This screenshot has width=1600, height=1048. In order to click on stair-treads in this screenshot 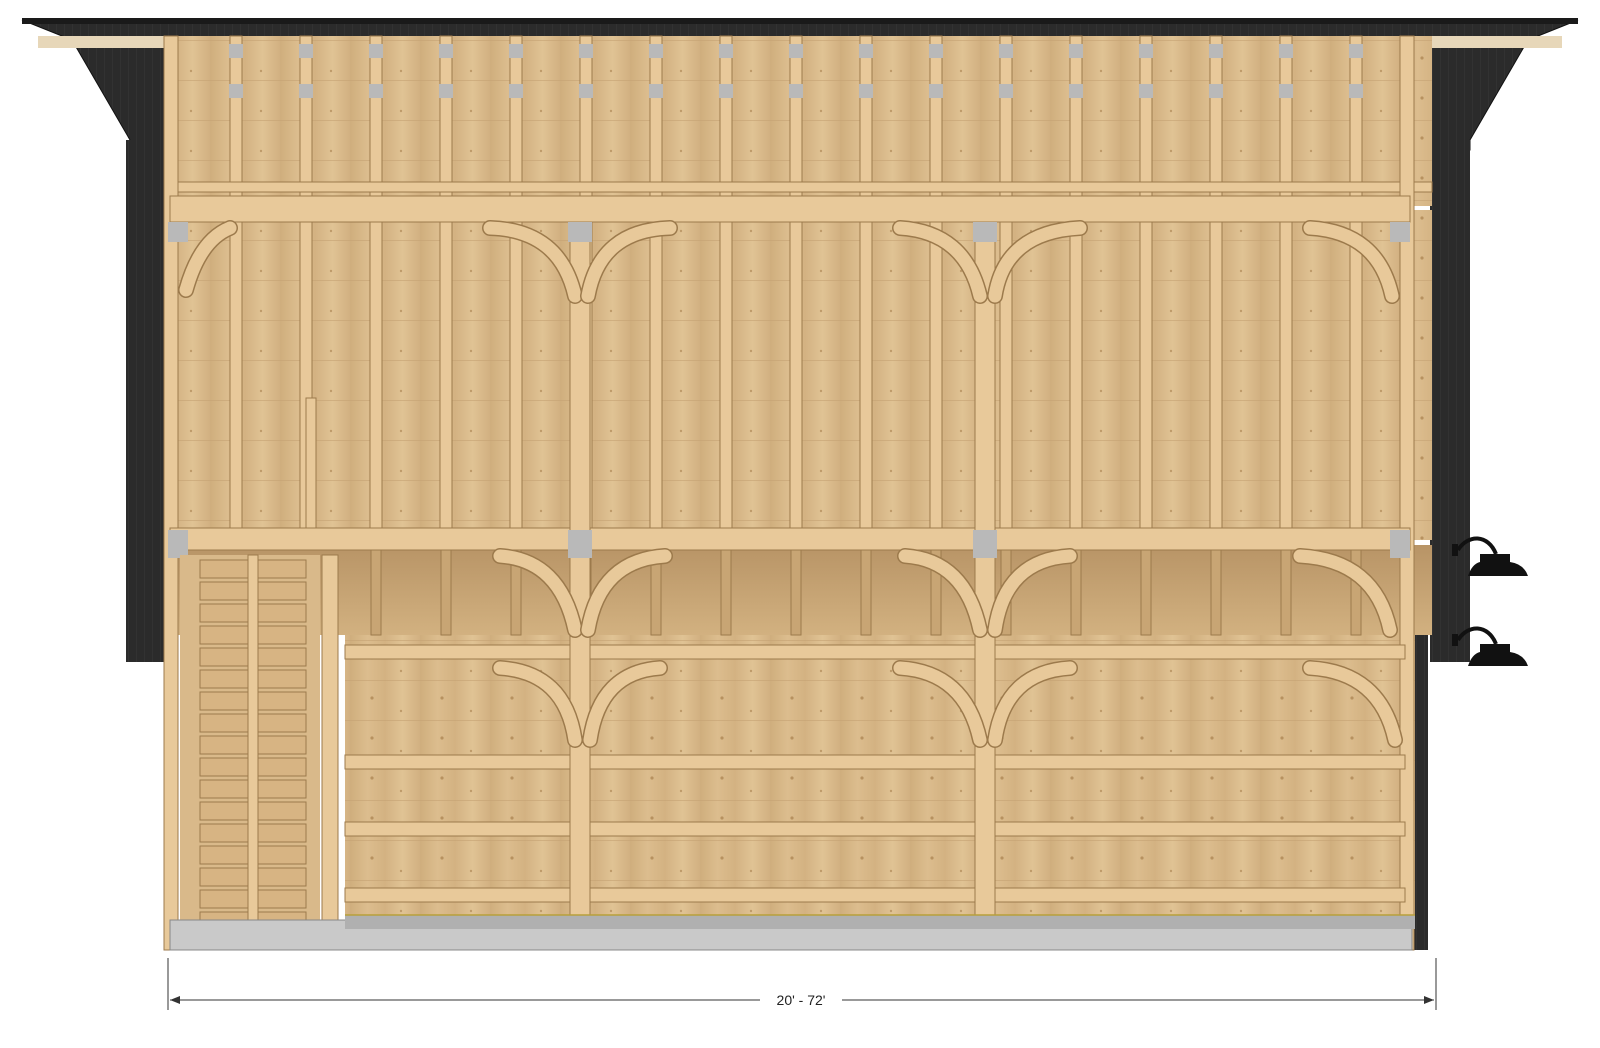, I will do `click(250, 742)`.